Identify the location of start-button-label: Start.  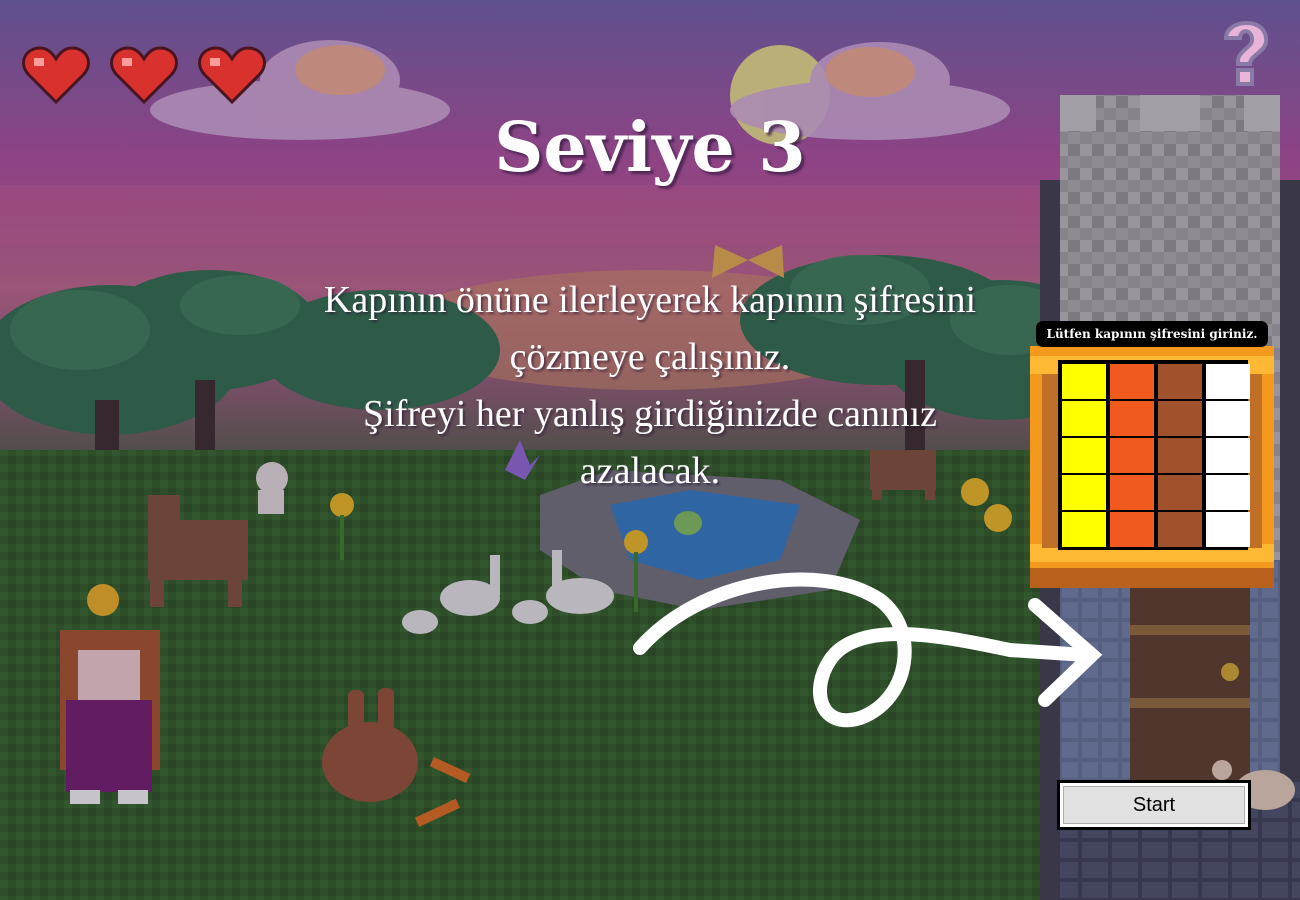
(1154, 805).